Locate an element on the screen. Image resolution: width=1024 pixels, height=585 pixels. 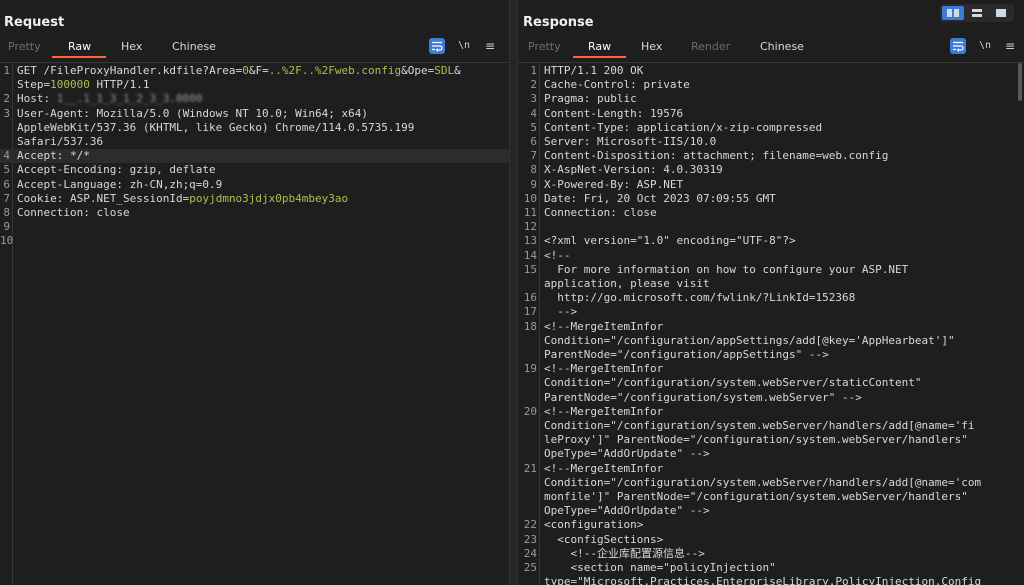
request-tab-chinese: Chinese is located at coordinates (194, 46).